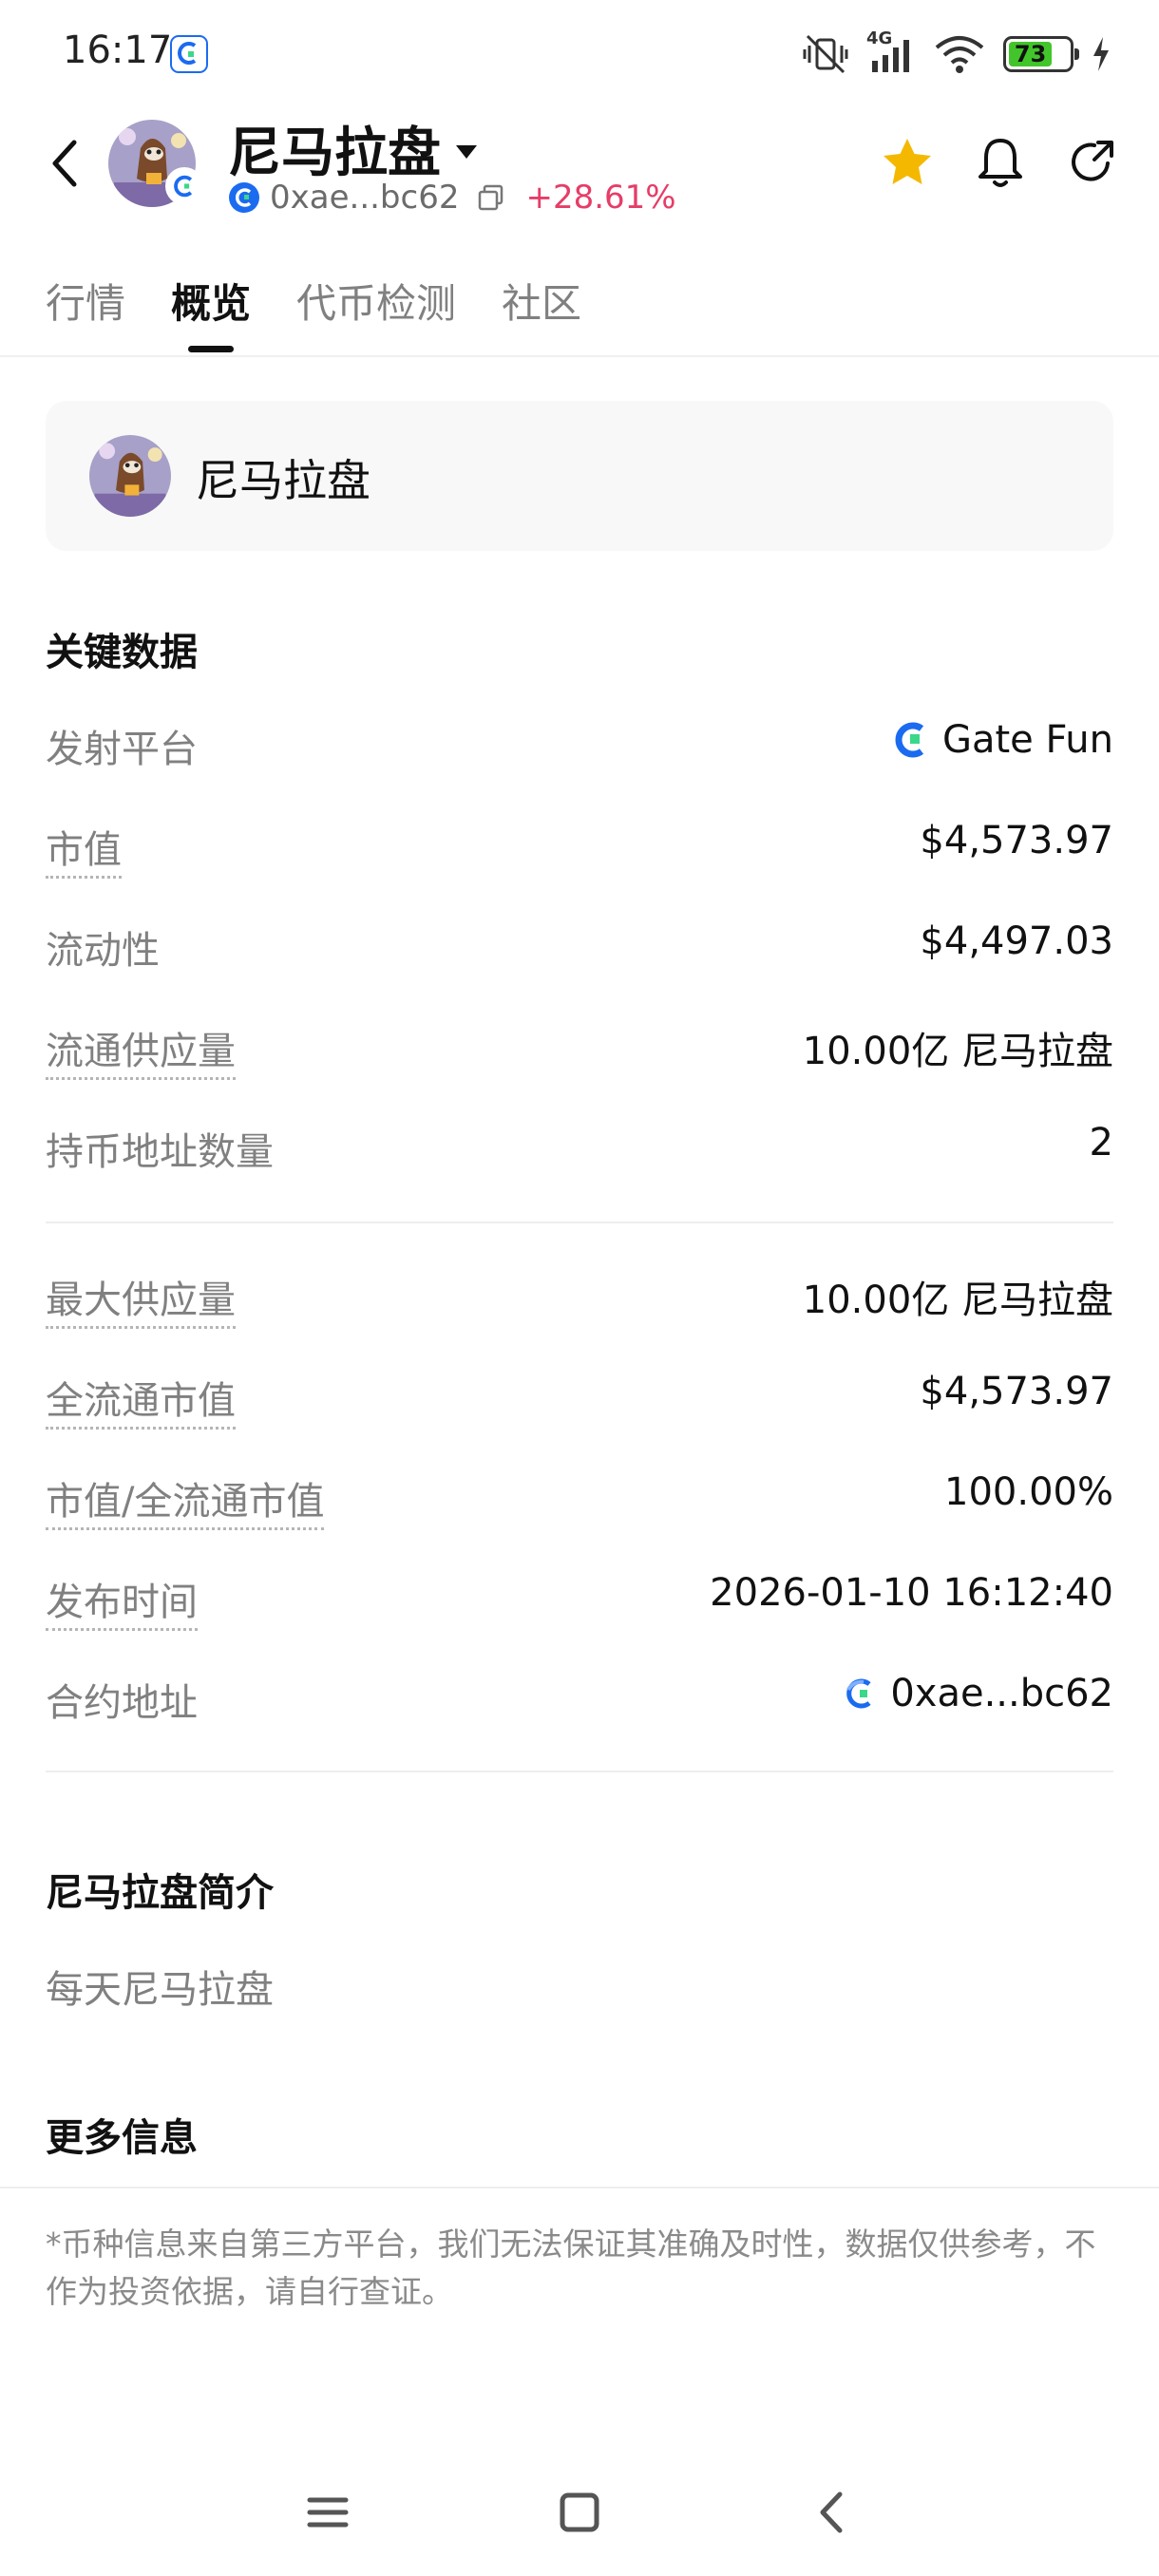  What do you see at coordinates (122, 1601) in the screenshot?
I see `row-label: 发布时间` at bounding box center [122, 1601].